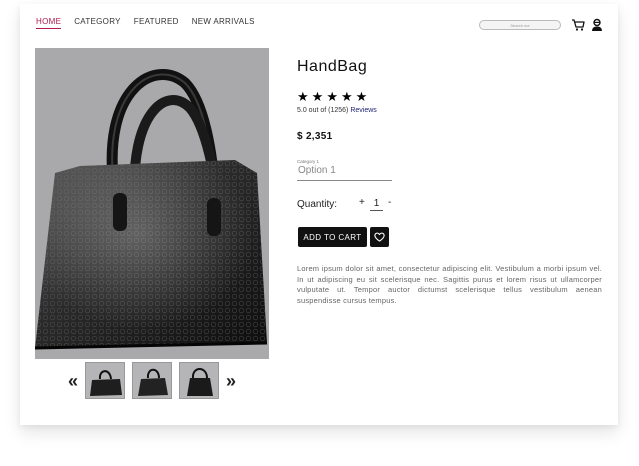  Describe the element at coordinates (317, 204) in the screenshot. I see `quantity-label: Quantity:` at that location.